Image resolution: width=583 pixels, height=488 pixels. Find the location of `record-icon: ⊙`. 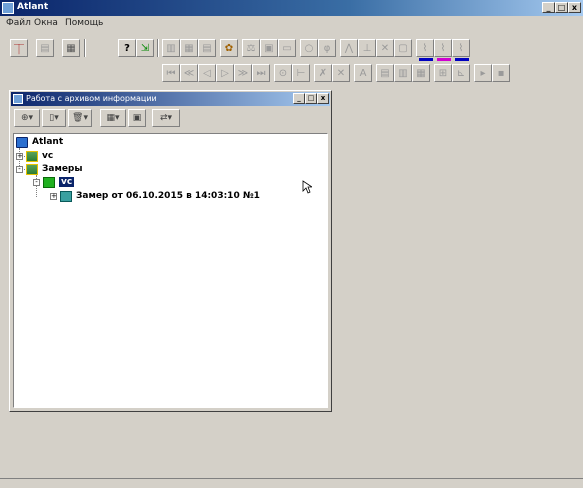

record-icon: ⊙ is located at coordinates (283, 73).